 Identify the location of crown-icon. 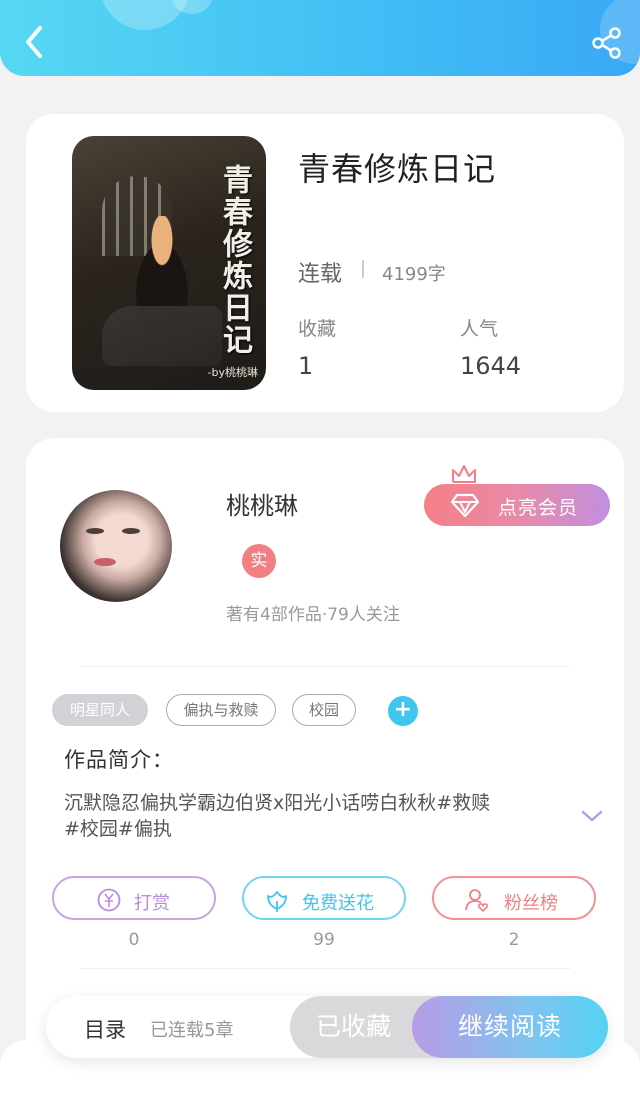
(464, 474).